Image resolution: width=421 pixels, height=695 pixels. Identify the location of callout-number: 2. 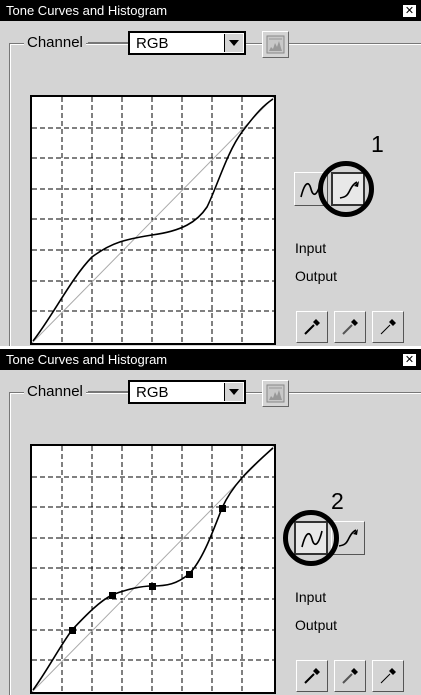
(337, 501).